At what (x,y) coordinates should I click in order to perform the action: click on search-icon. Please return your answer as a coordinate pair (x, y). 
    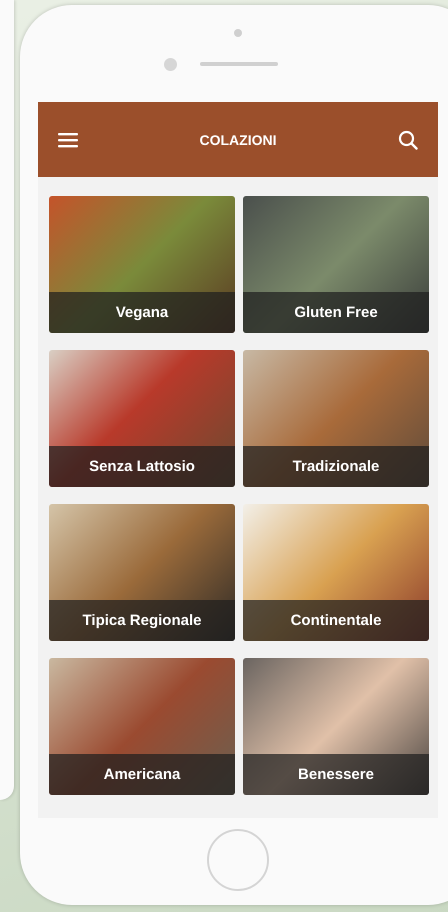
    Looking at the image, I should click on (408, 140).